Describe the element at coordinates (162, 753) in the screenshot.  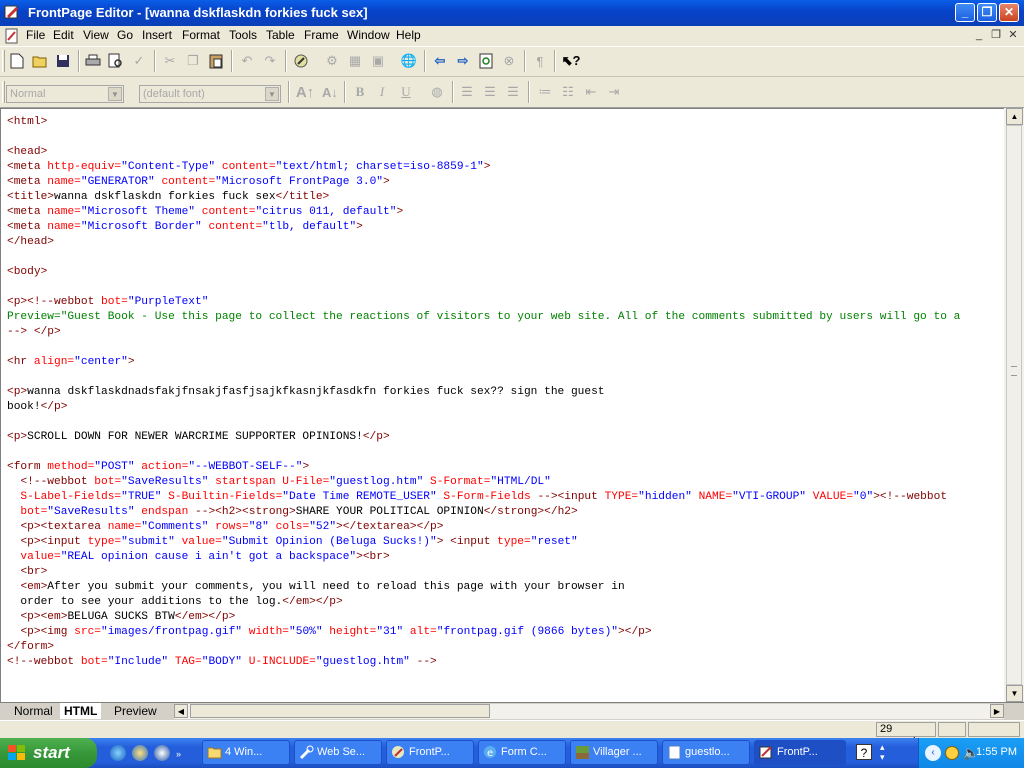
I see `media-player-quicklaunch-icon` at that location.